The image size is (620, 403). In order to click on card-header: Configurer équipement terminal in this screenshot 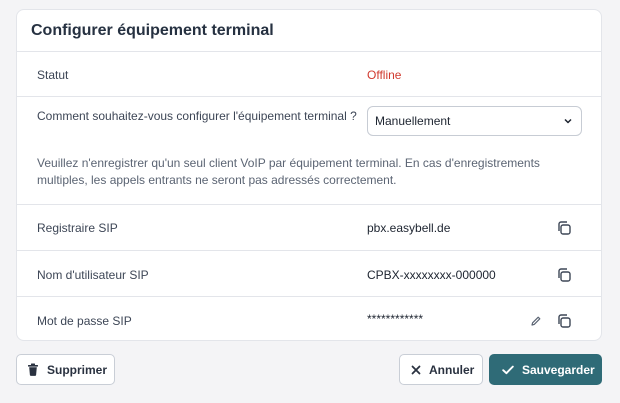, I will do `click(309, 31)`.